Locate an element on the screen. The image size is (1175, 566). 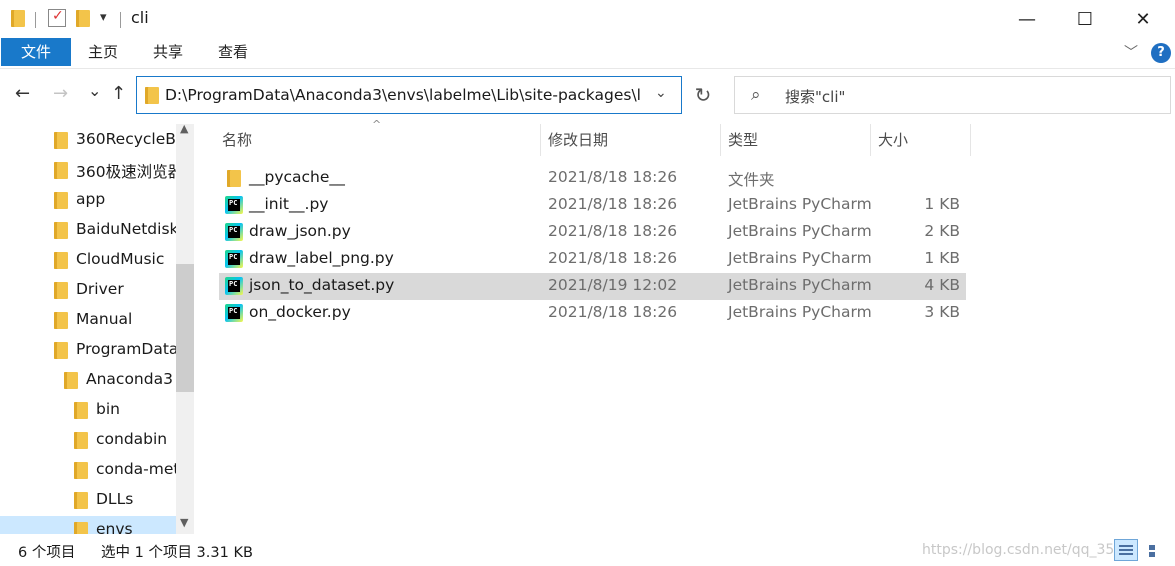
title-bar: ✓ ▾ cli — ☐ ✕ is located at coordinates (587, 19).